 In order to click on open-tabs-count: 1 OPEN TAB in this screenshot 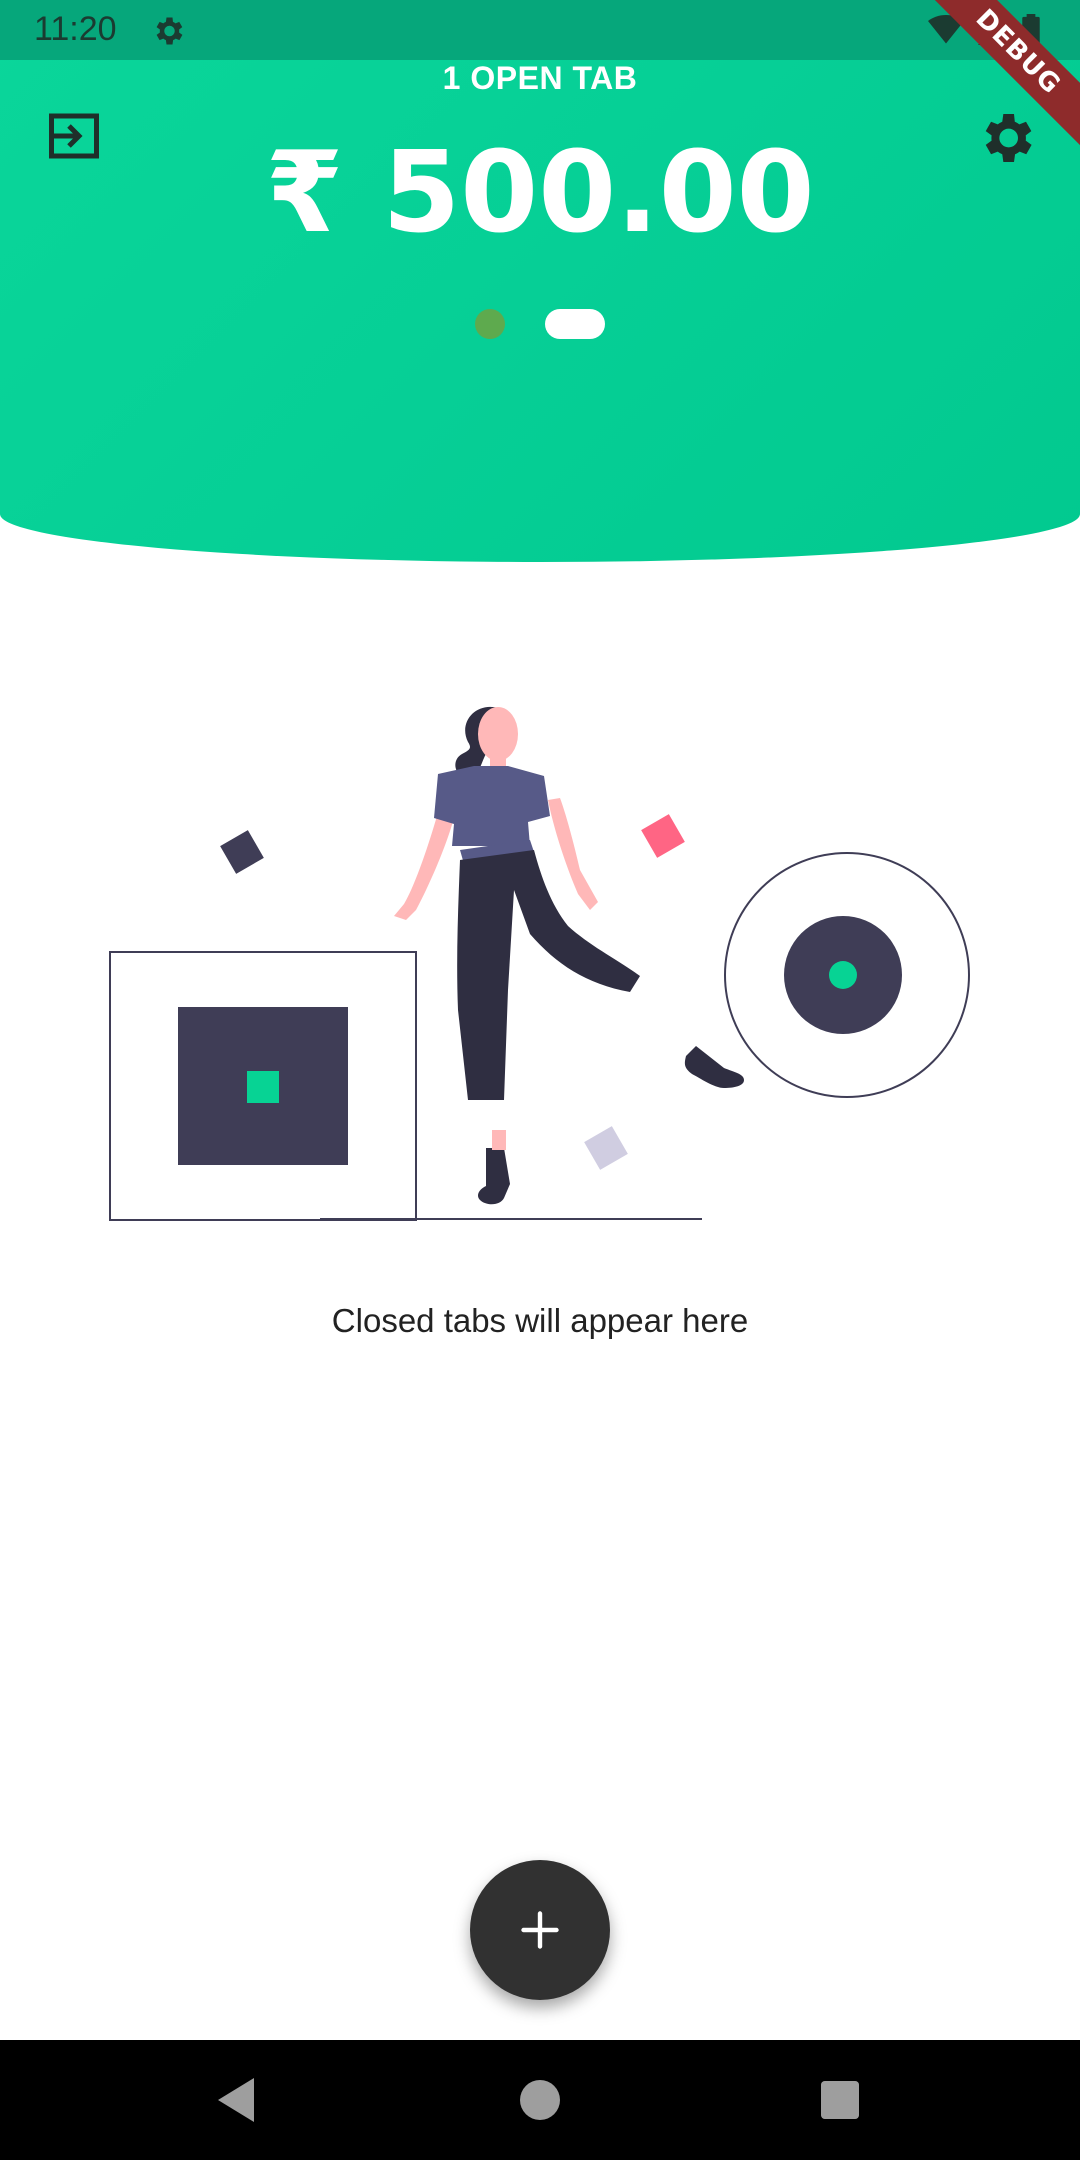, I will do `click(540, 78)`.